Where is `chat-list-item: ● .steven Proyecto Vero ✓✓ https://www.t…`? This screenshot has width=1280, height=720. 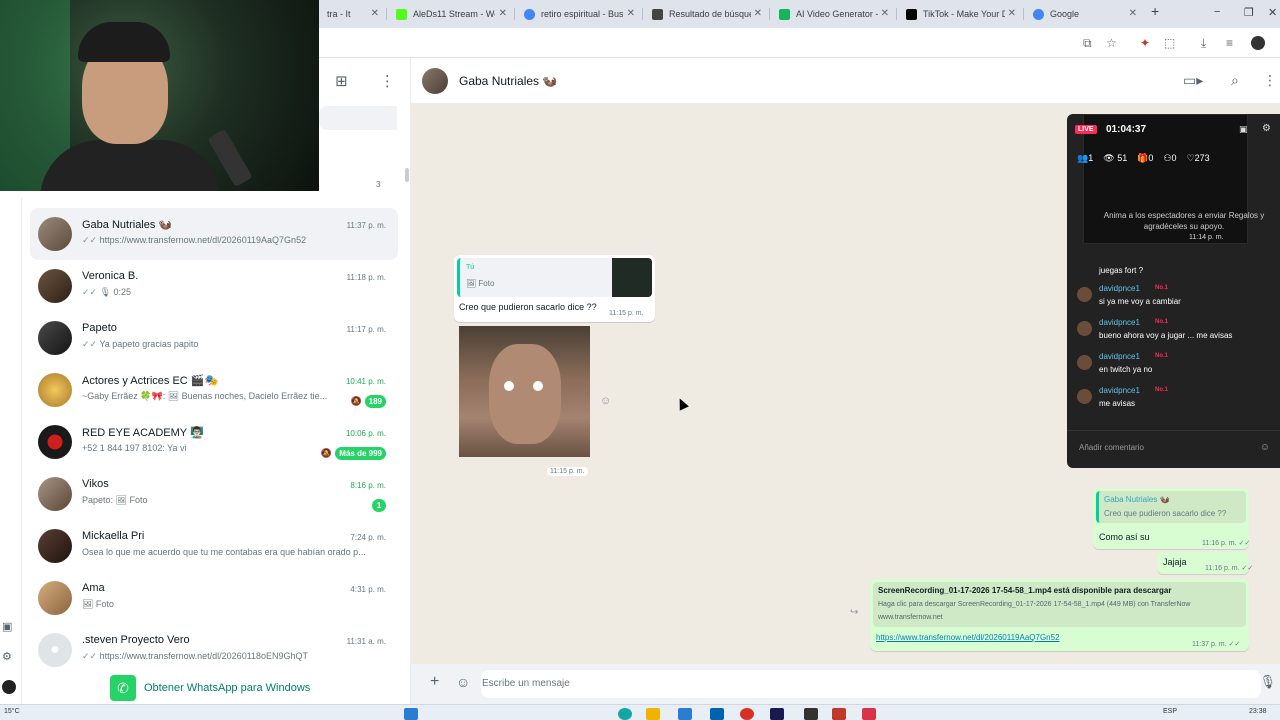
chat-list-item: ● .steven Proyecto Vero ✓✓ https://www.t… is located at coordinates (214, 650).